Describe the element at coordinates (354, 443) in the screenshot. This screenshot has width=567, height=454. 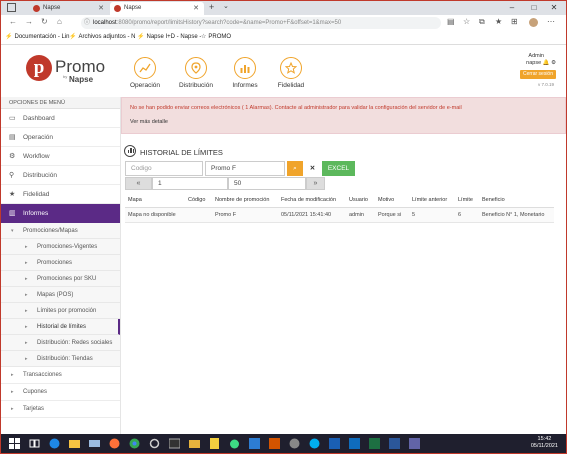
I see `outlook-icon` at that location.